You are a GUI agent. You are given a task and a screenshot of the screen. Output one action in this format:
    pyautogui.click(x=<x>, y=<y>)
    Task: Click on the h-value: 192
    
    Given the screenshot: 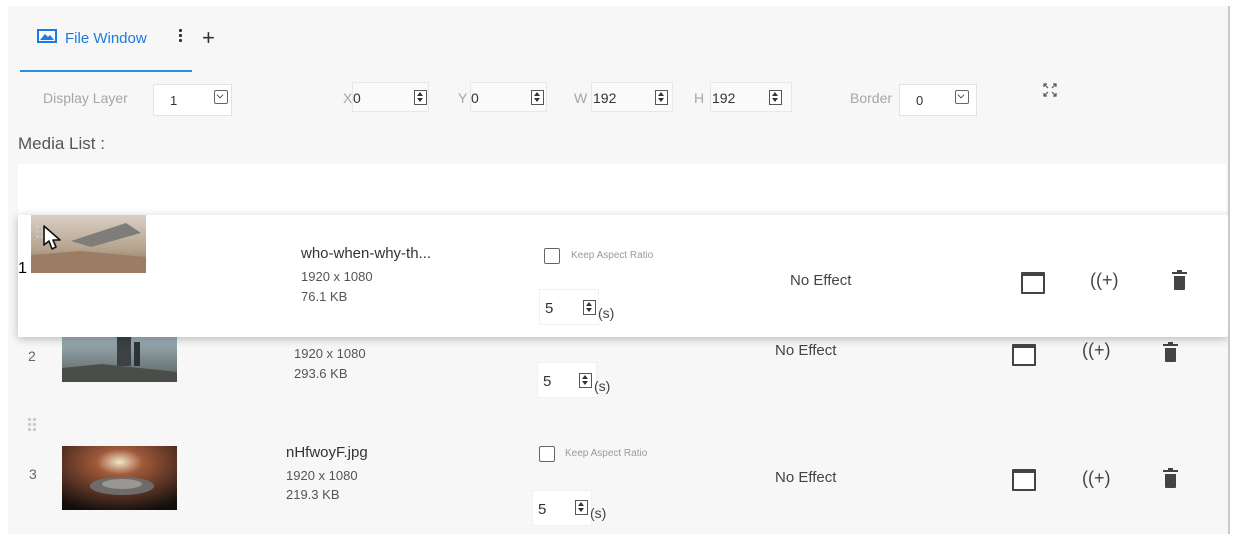 What is the action you would take?
    pyautogui.click(x=724, y=98)
    